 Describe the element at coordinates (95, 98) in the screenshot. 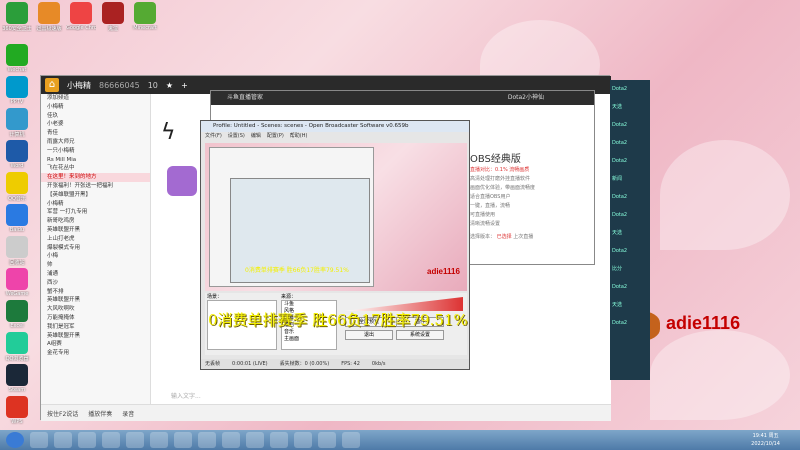

I see `channel-list-item: 添加频道` at that location.